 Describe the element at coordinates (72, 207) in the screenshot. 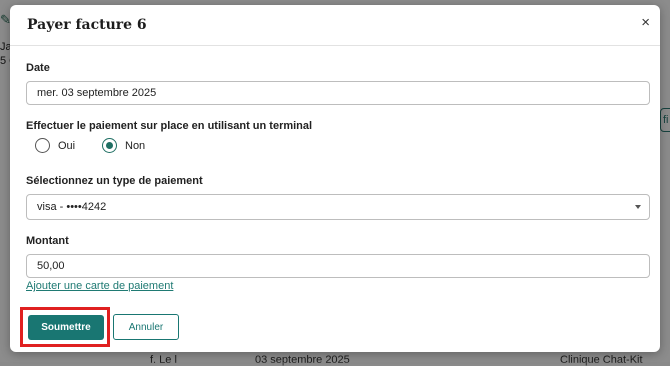

I see `payment-type-value: visa - ••••4242` at that location.